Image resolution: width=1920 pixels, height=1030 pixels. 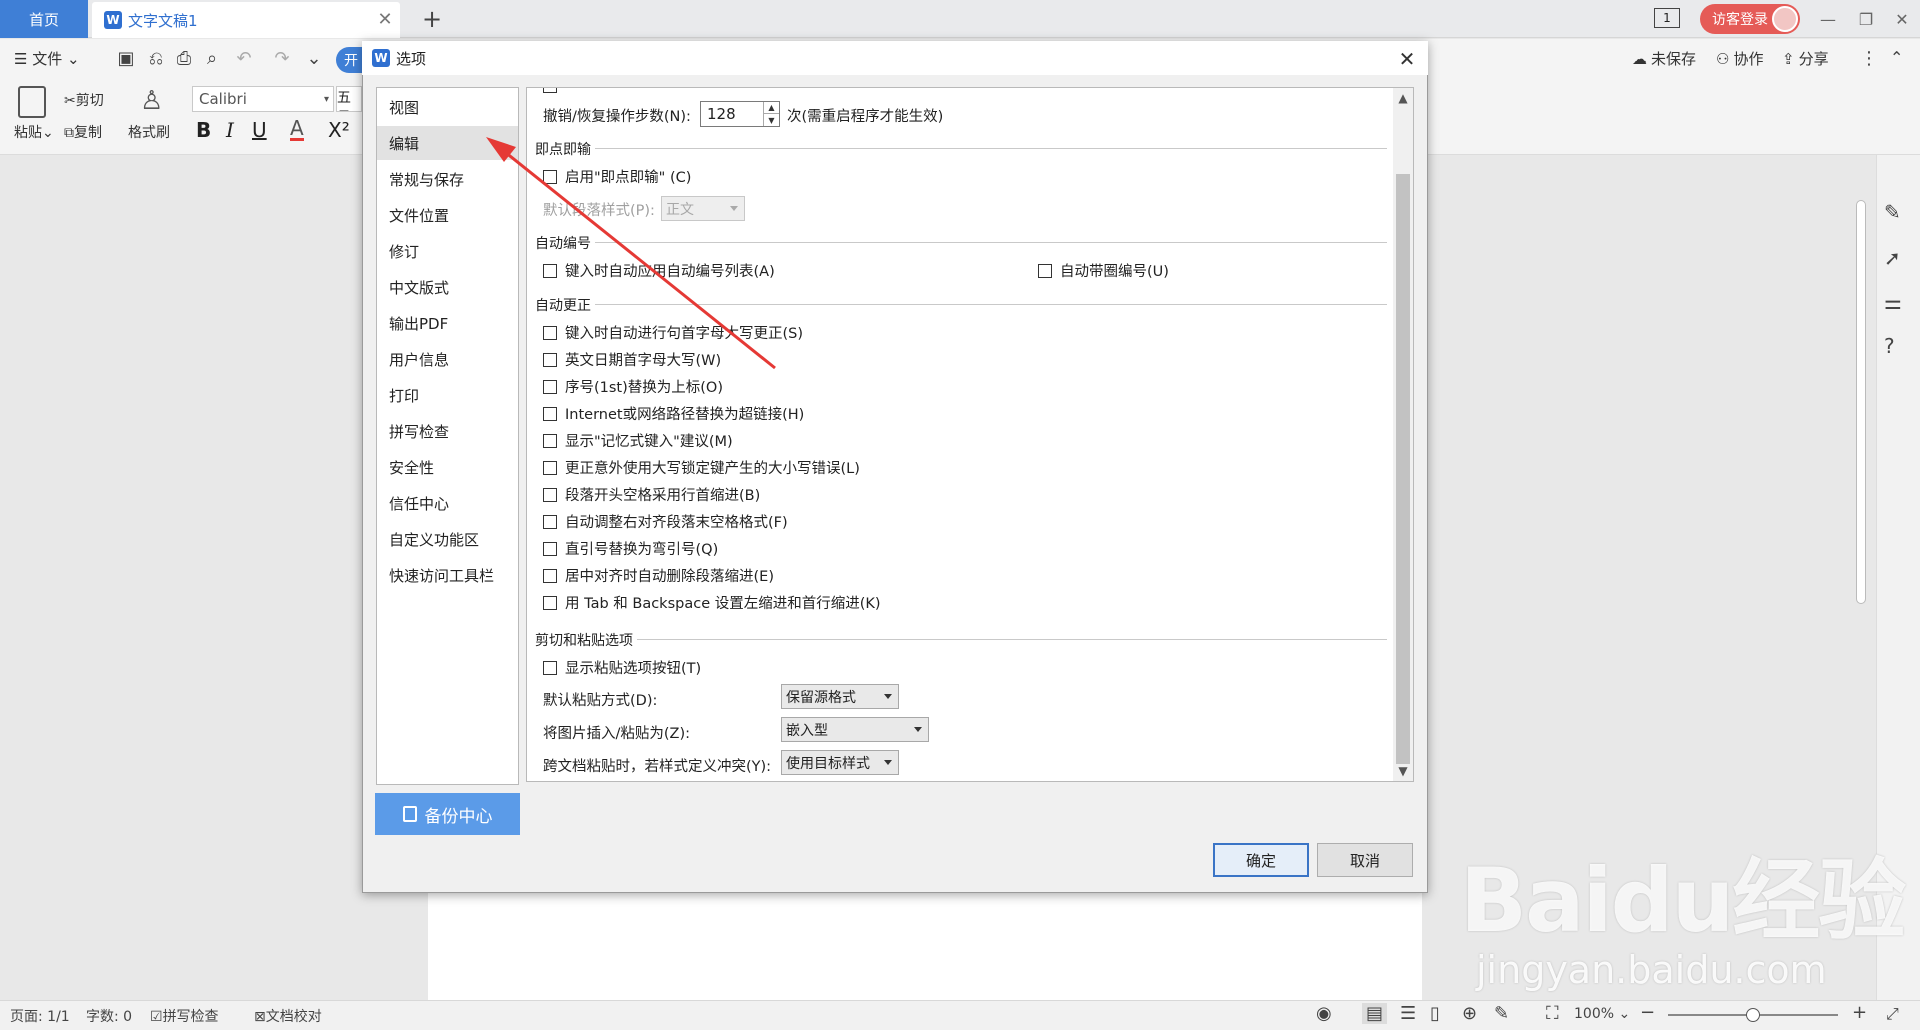 I want to click on proof-icon: ⊠, so click(x=260, y=1017).